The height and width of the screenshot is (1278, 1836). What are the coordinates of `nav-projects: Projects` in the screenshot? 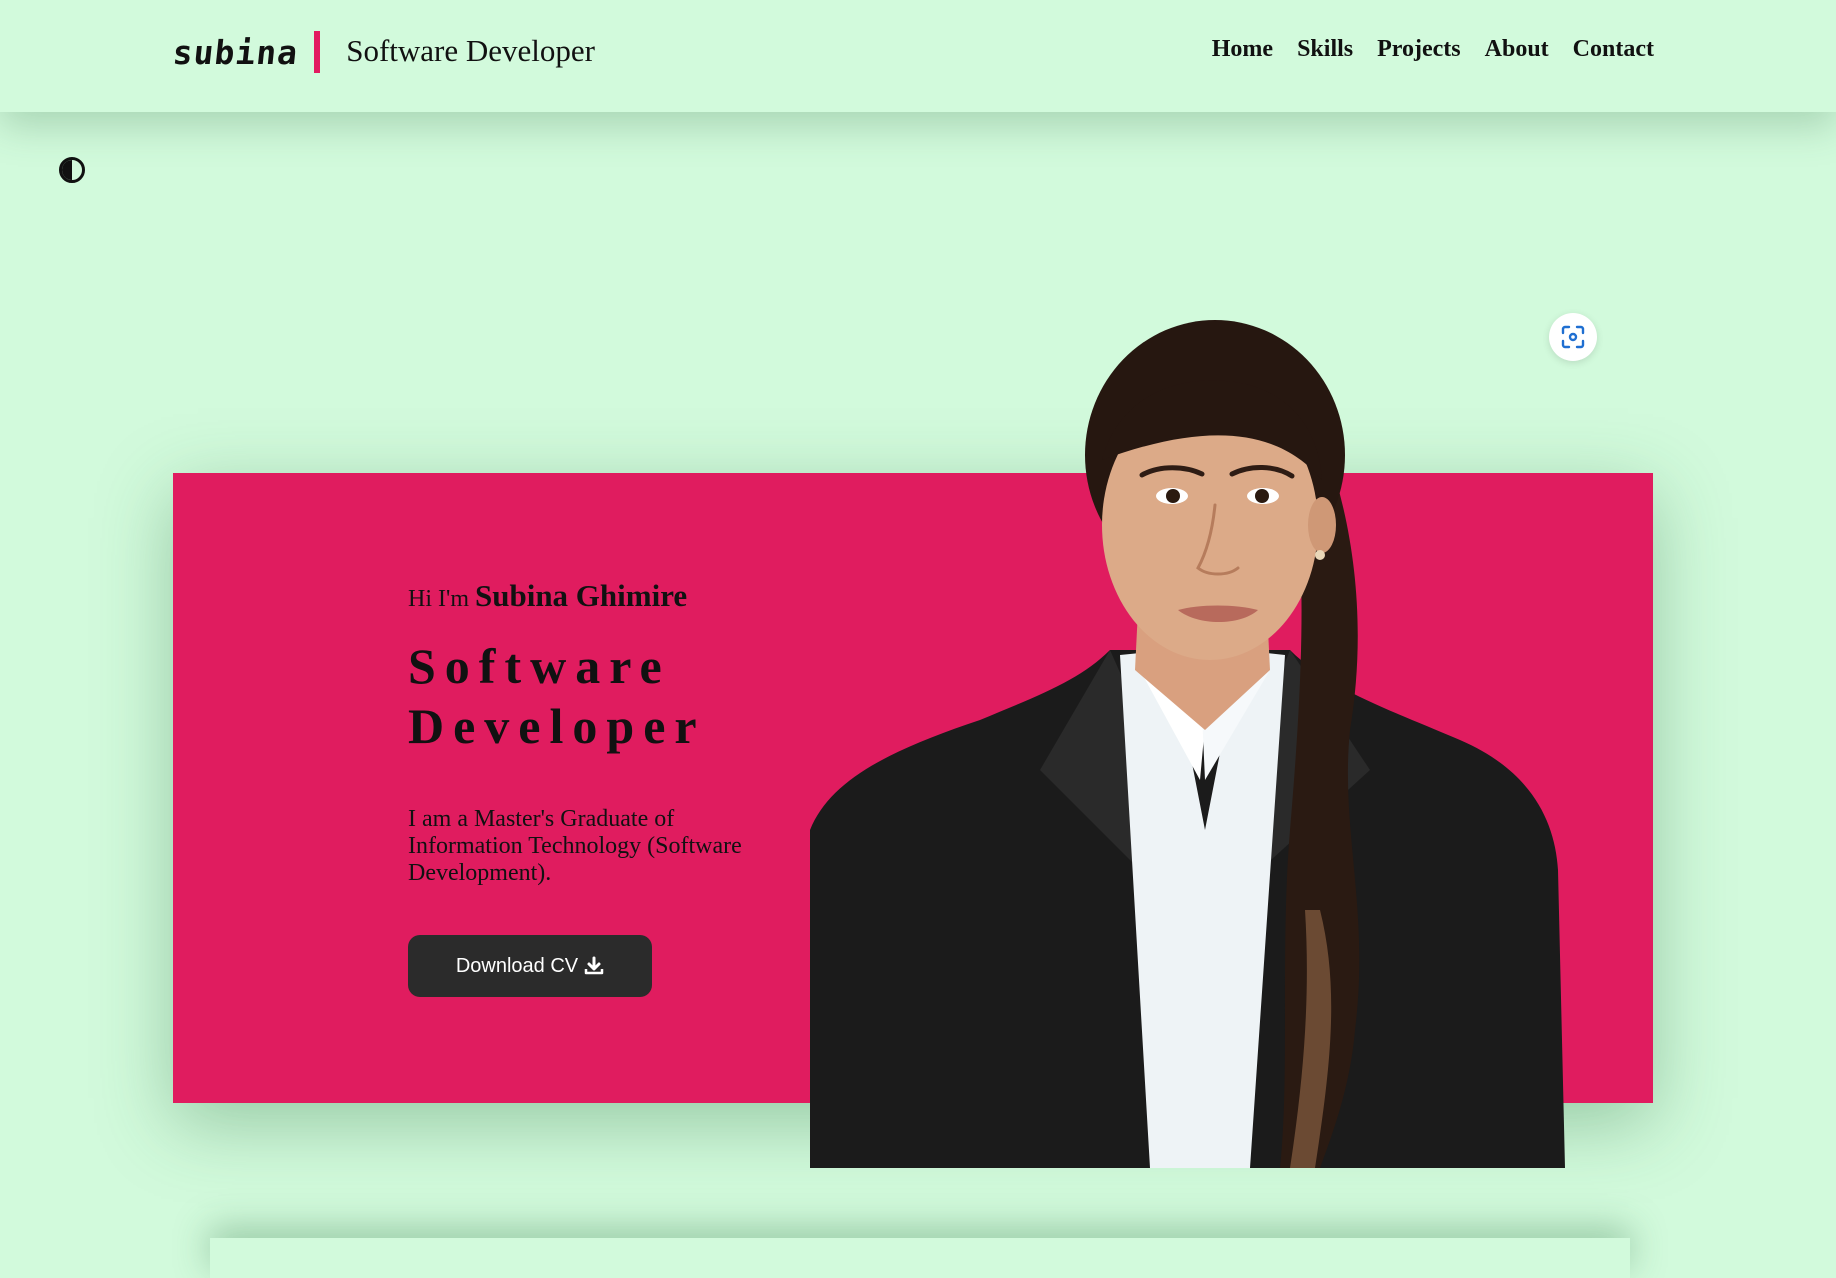 It's located at (1419, 49).